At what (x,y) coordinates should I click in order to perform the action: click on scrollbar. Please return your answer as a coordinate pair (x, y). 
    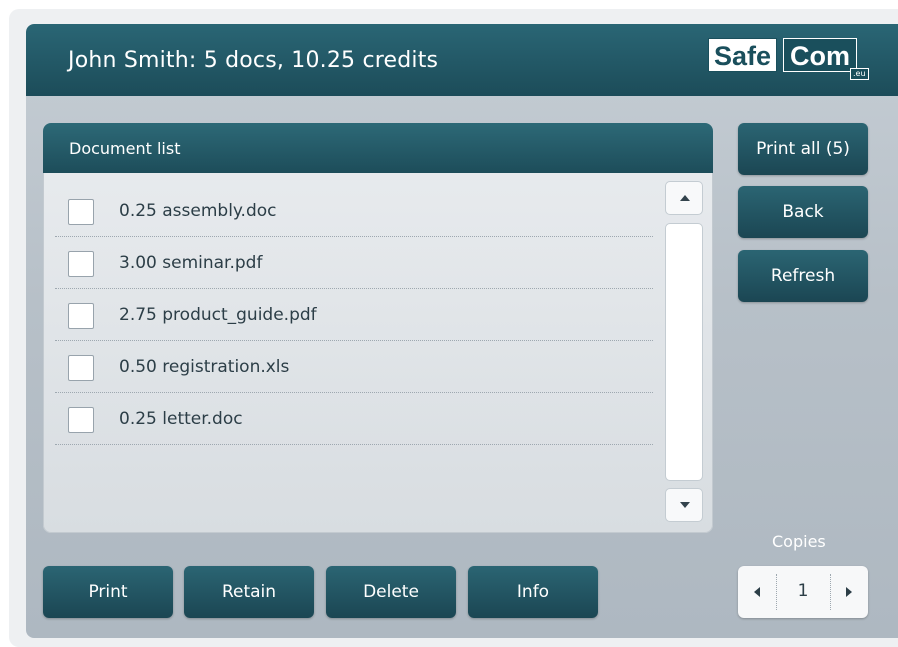
    Looking at the image, I should click on (684, 351).